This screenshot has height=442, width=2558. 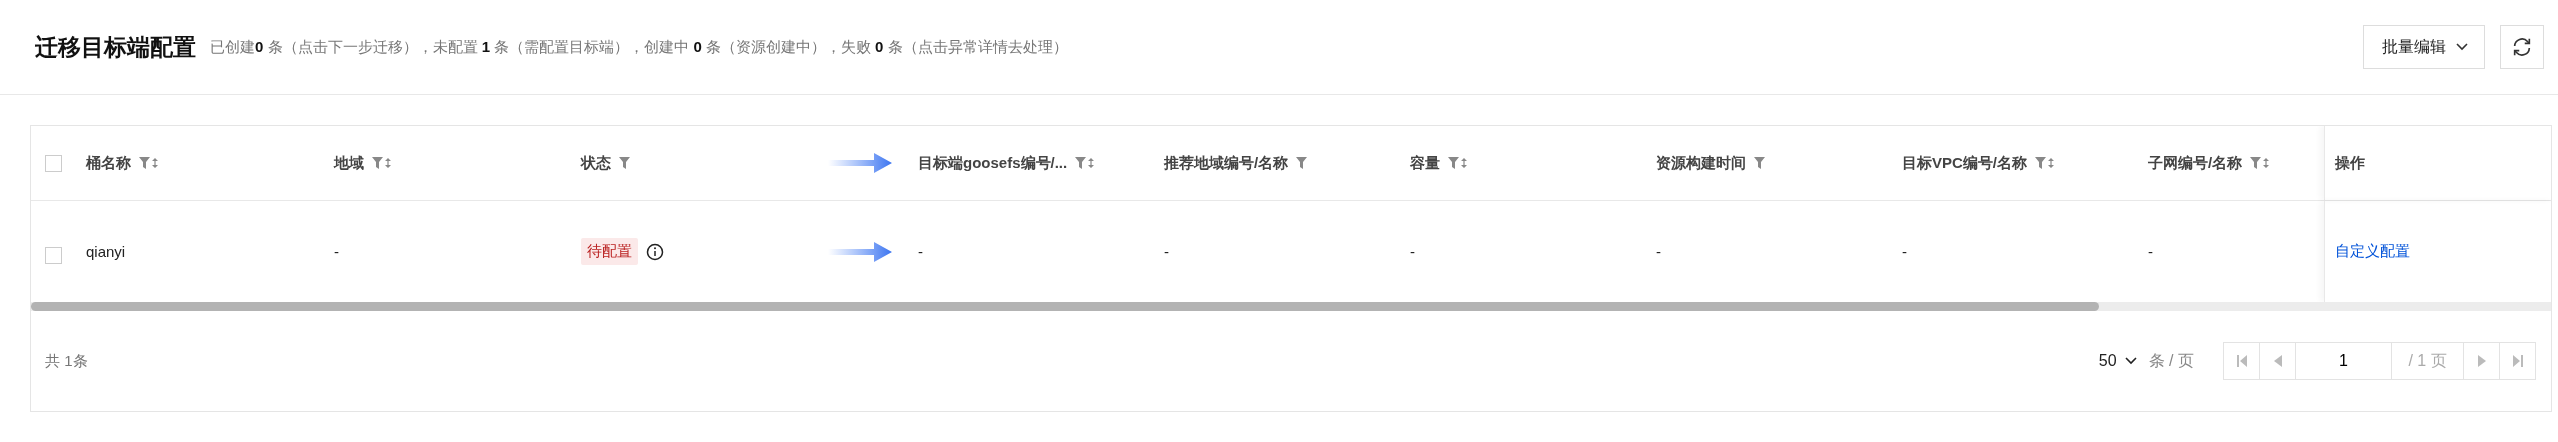 What do you see at coordinates (1964, 163) in the screenshot?
I see `column-header: 目标VPC编号/名称` at bounding box center [1964, 163].